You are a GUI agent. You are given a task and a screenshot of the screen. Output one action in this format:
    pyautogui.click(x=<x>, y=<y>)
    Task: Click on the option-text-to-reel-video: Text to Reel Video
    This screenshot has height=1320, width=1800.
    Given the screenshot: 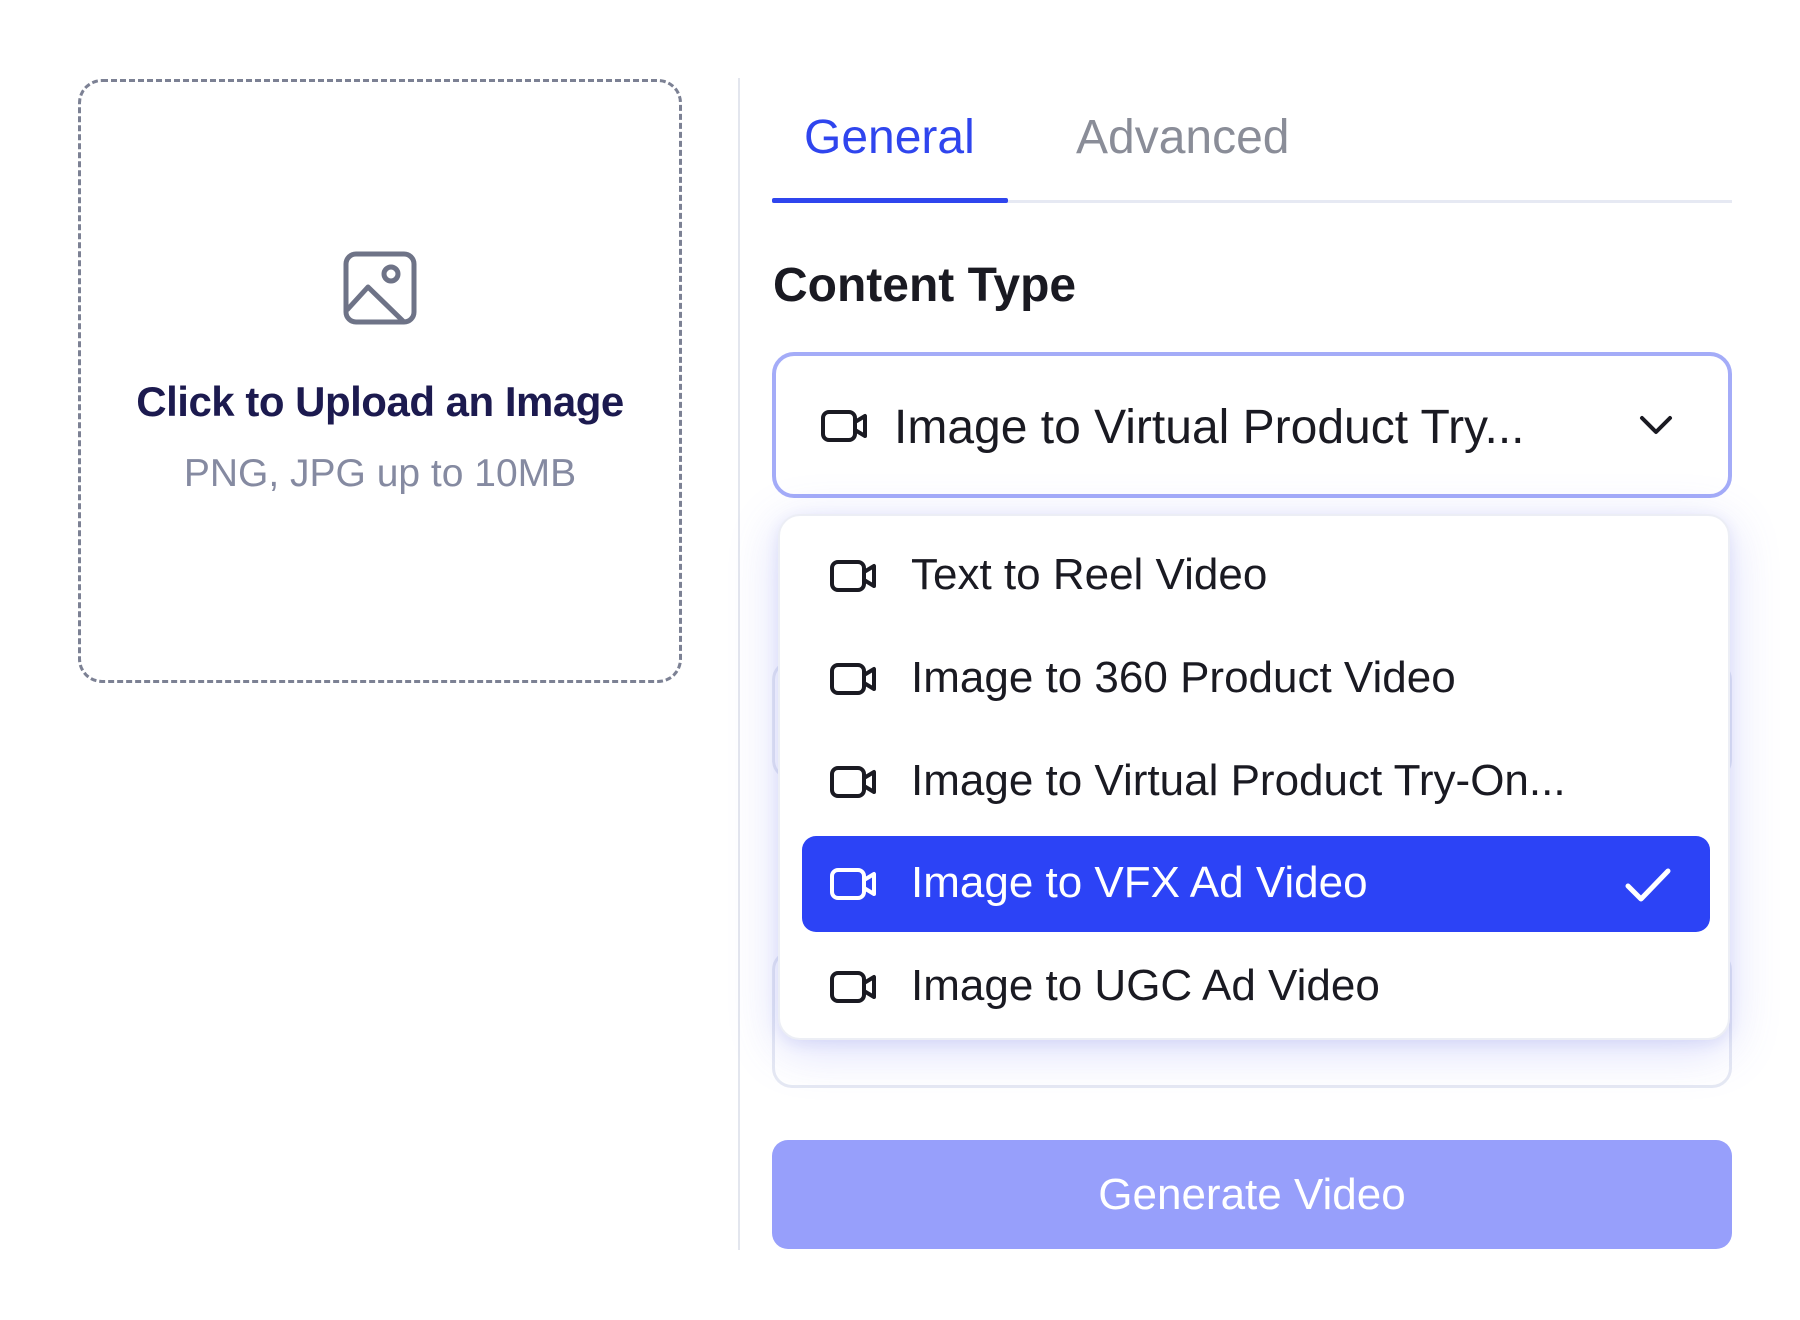 What is the action you would take?
    pyautogui.click(x=1256, y=576)
    